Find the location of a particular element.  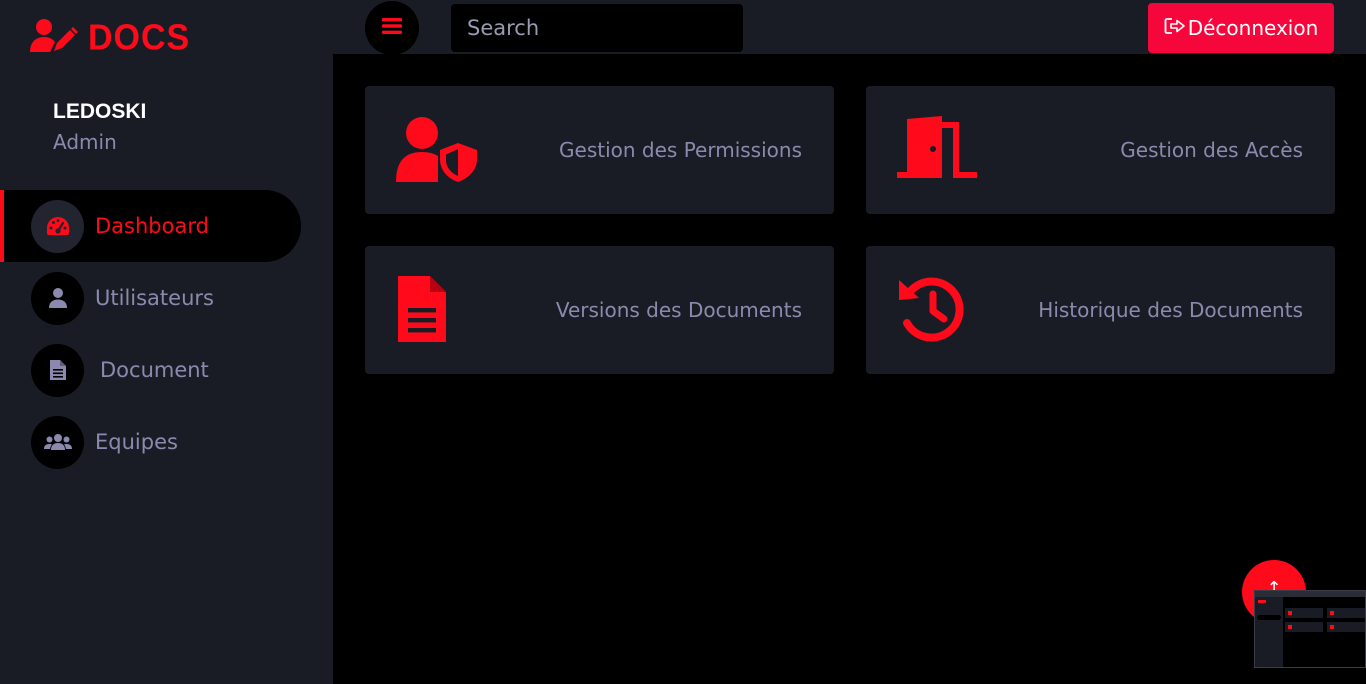

sidebar-item-equipes: Equipes is located at coordinates (166, 442).